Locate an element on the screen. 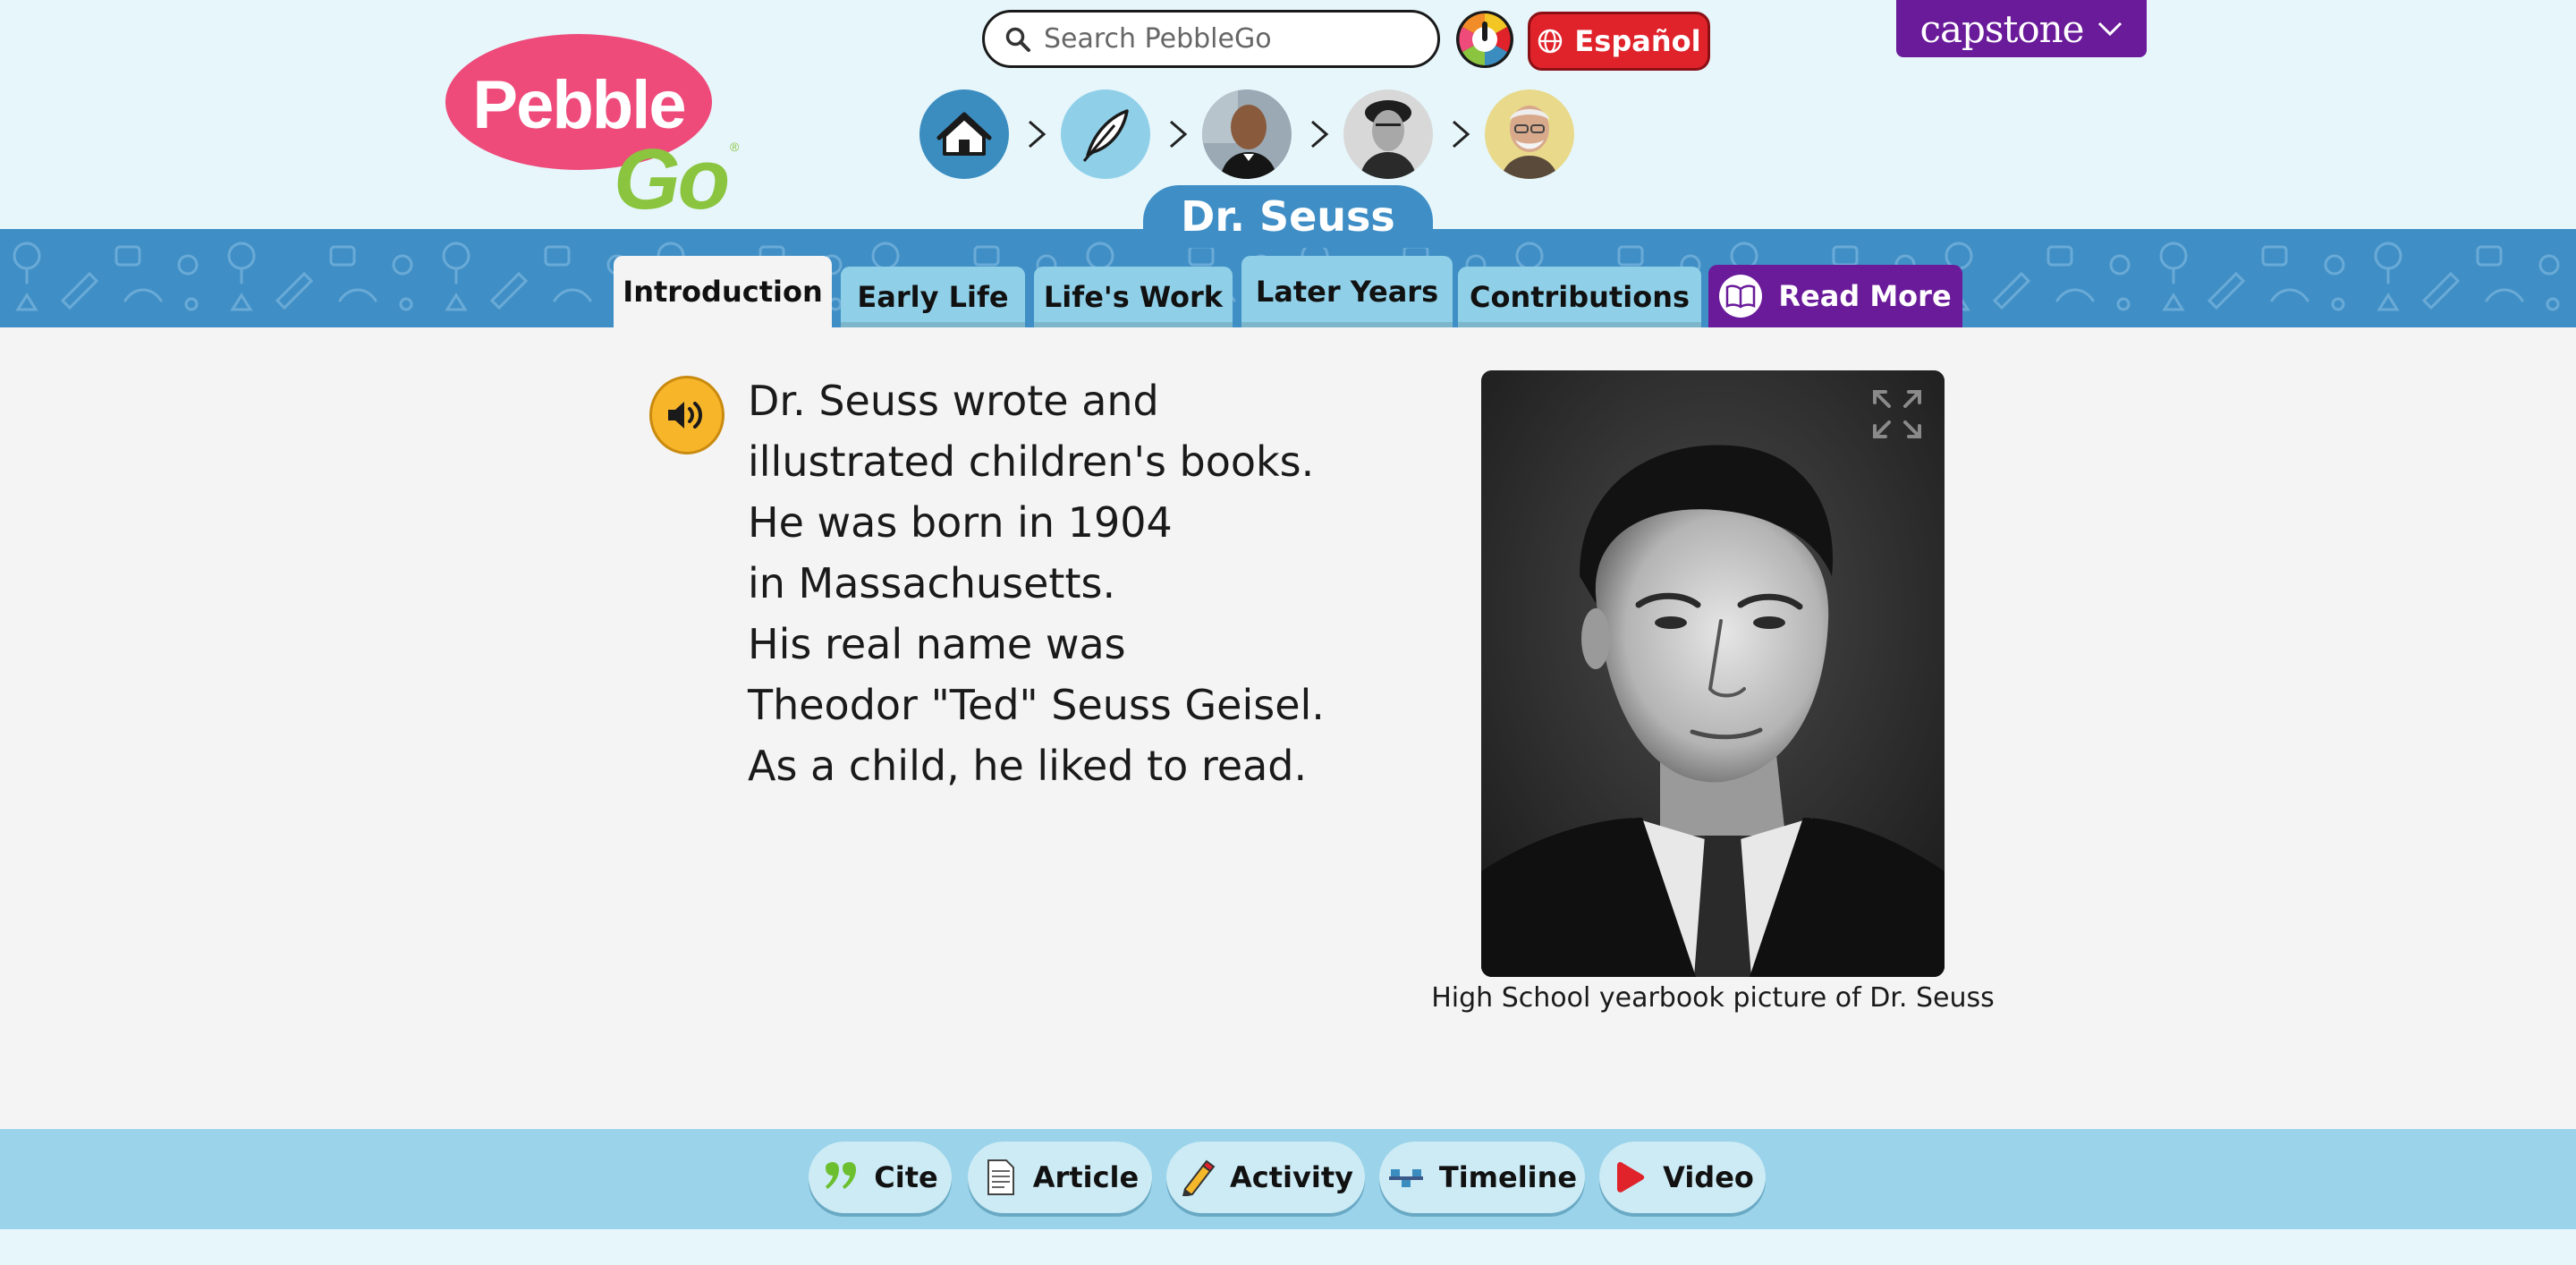 This screenshot has width=2576, height=1265. search-icon is located at coordinates (1017, 39).